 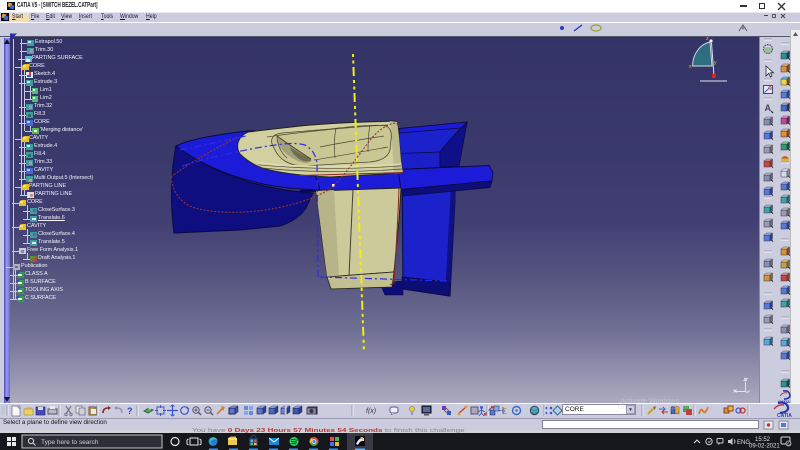 I want to click on svg-text: Type here to search, so click(x=70, y=442).